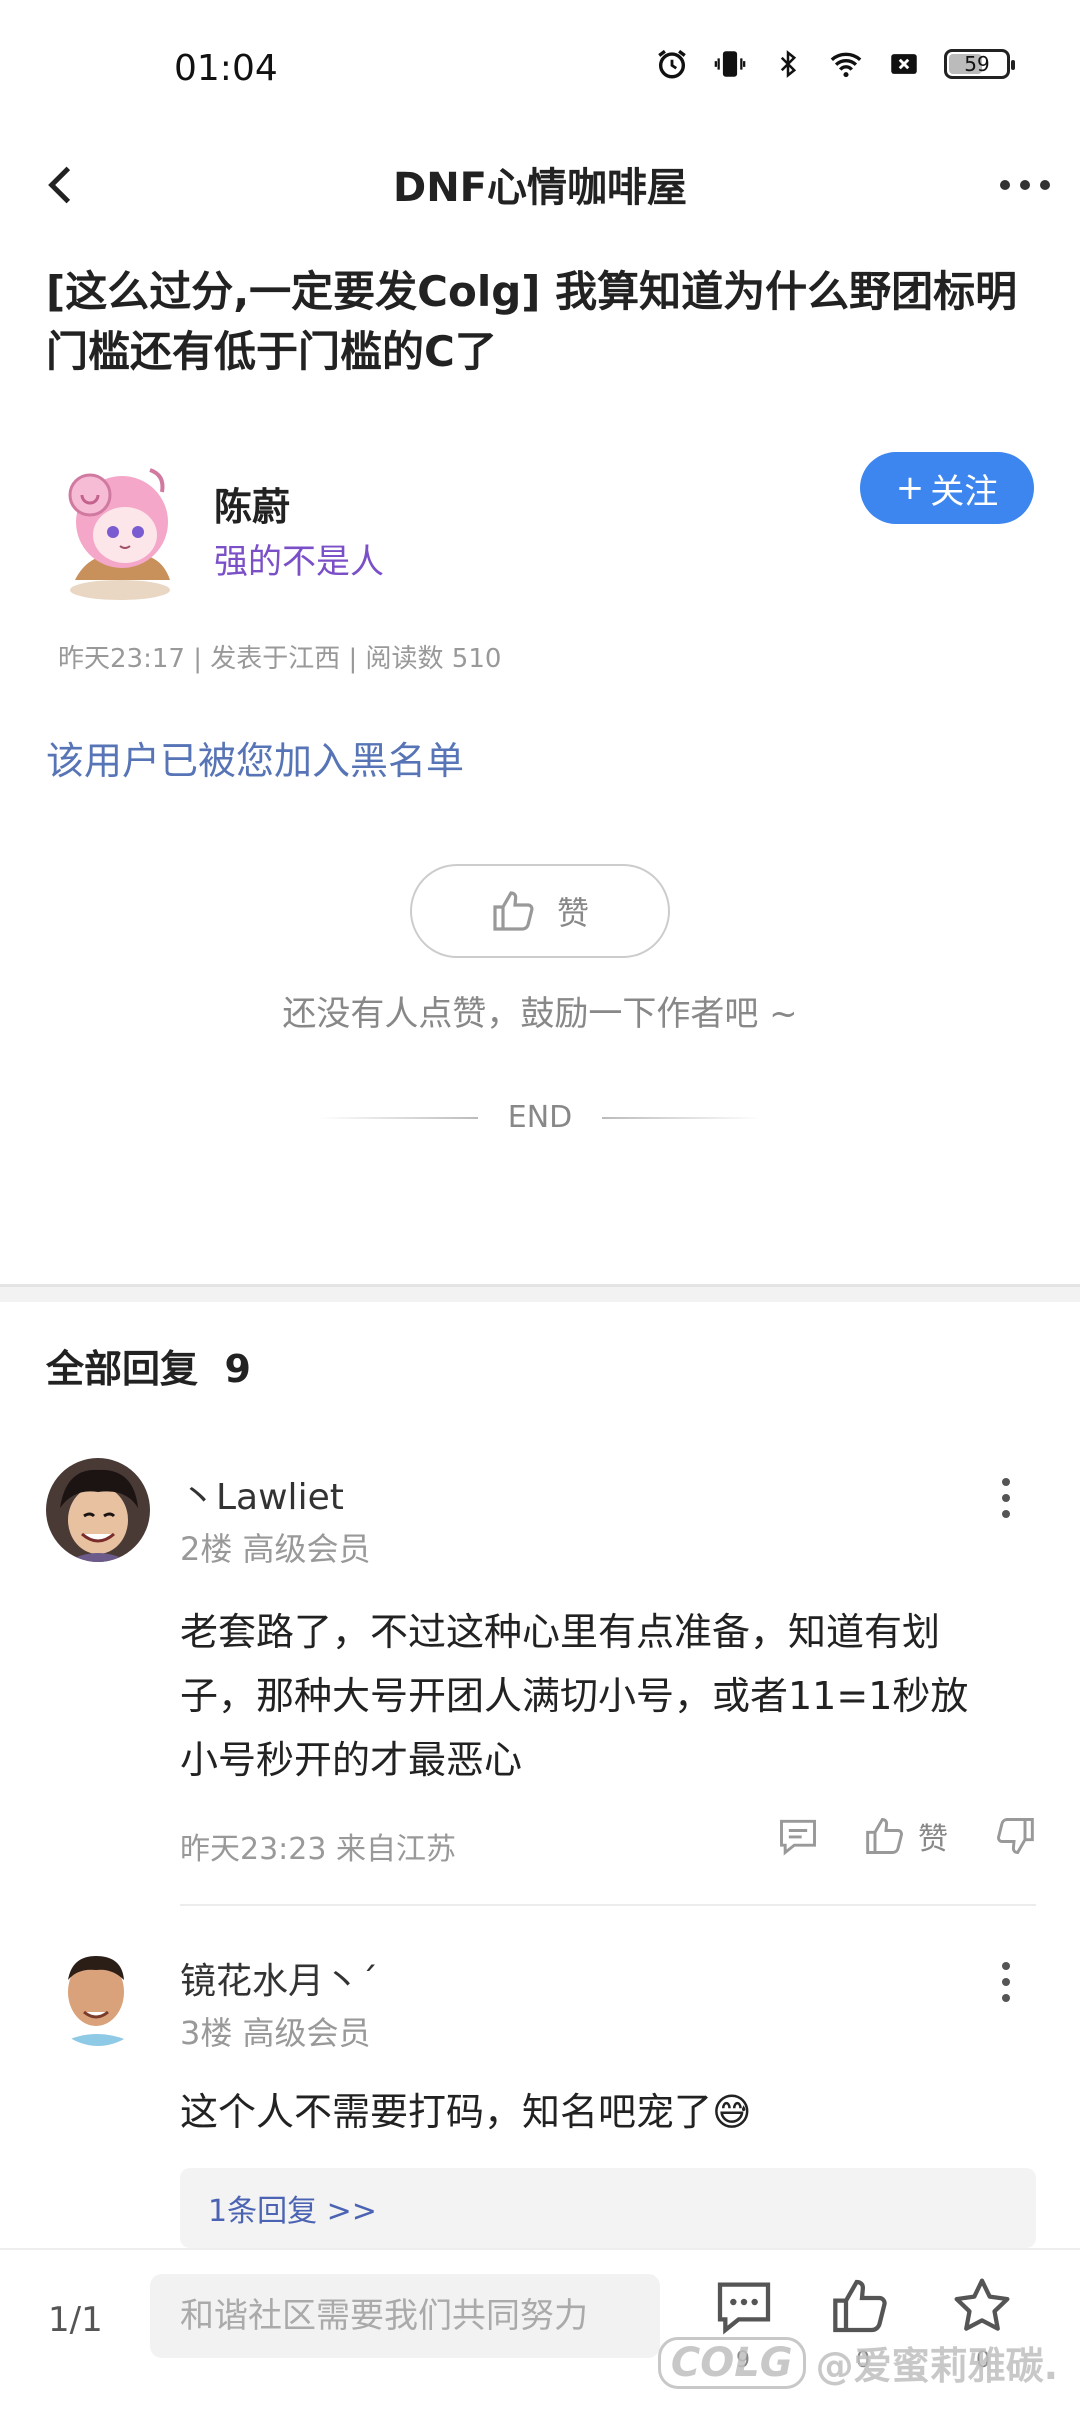 This screenshot has height=2412, width=1080. I want to click on watermark: COLG @爱蜜莉雅碳., so click(857, 2362).